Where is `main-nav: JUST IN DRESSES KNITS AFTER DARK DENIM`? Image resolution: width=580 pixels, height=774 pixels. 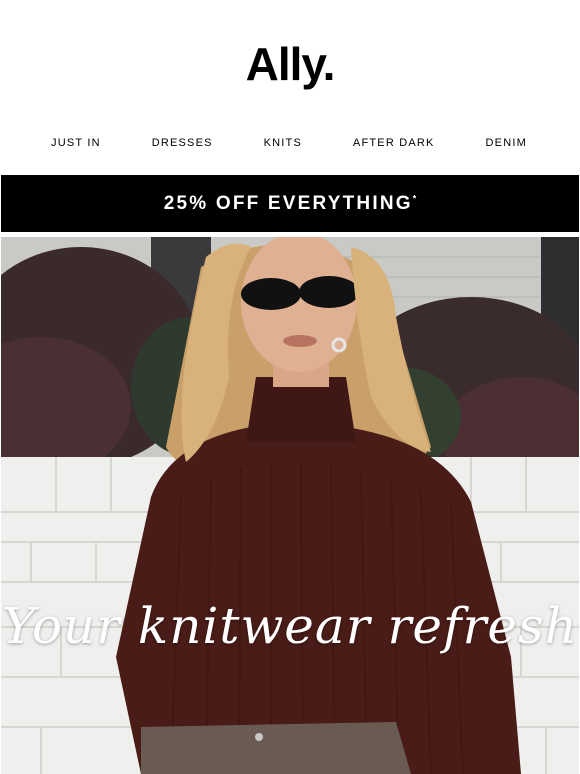 main-nav: JUST IN DRESSES KNITS AFTER DARK DENIM is located at coordinates (290, 143).